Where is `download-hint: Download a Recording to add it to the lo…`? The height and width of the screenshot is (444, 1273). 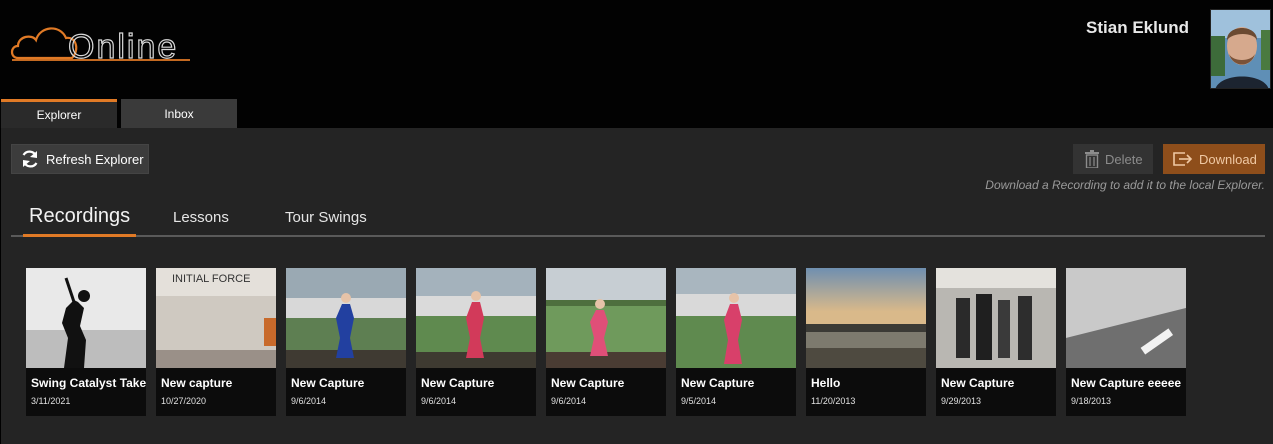 download-hint: Download a Recording to add it to the lo… is located at coordinates (1125, 185).